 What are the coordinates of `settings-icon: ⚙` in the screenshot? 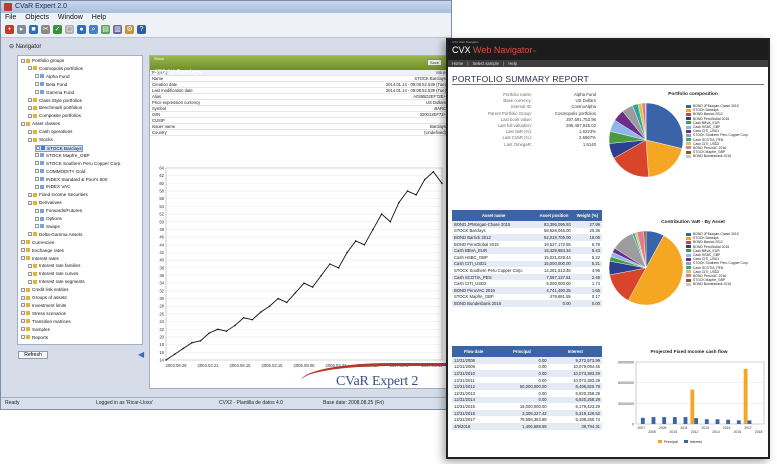 It's located at (129, 29).